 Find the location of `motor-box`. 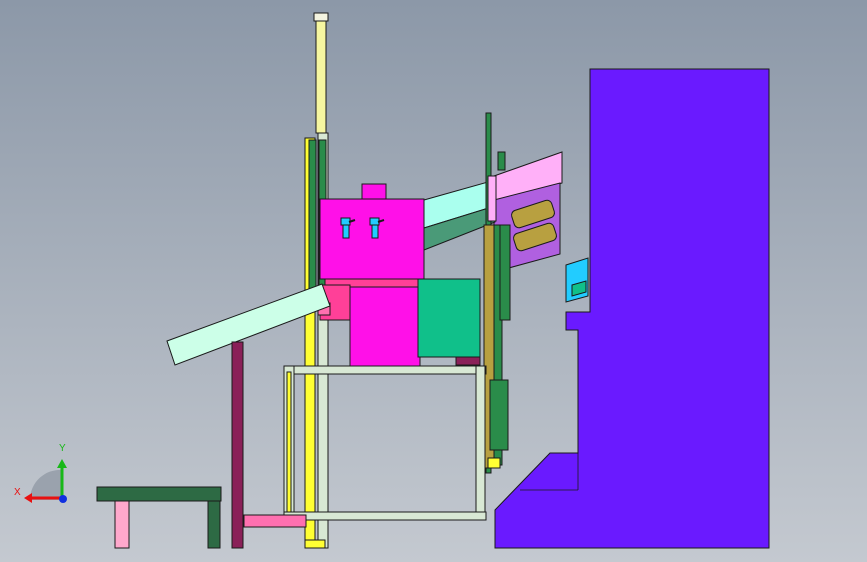

motor-box is located at coordinates (449, 322).